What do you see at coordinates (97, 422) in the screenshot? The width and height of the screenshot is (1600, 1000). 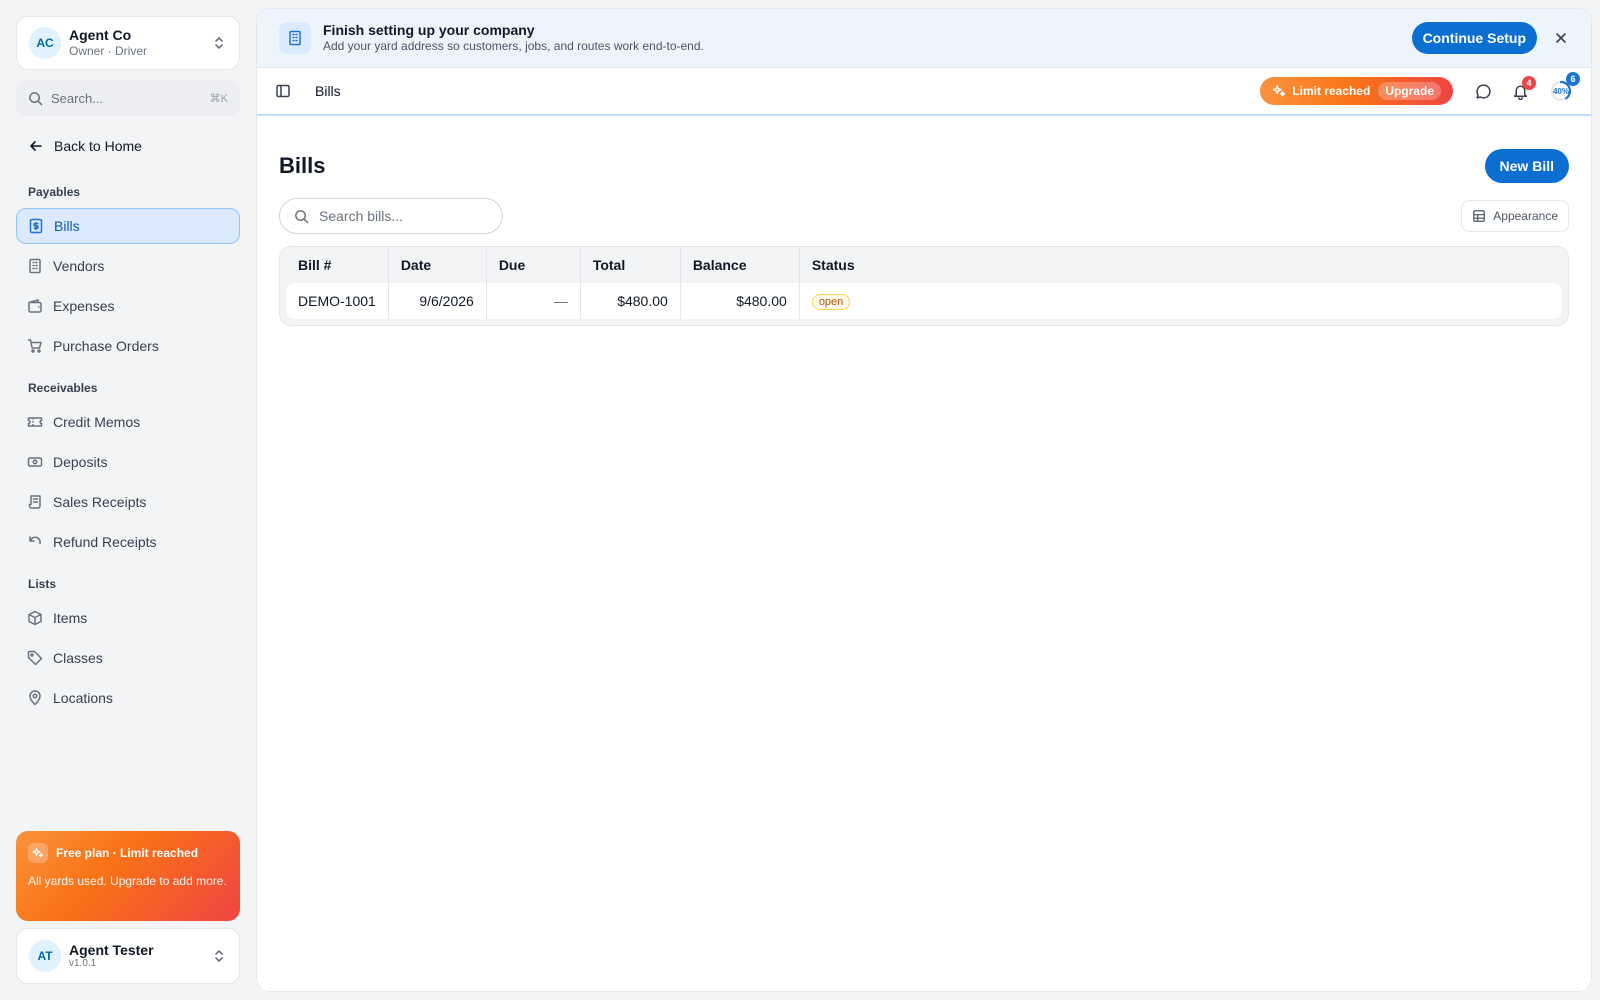 I see `sidebar-item-label: Credit Memos` at bounding box center [97, 422].